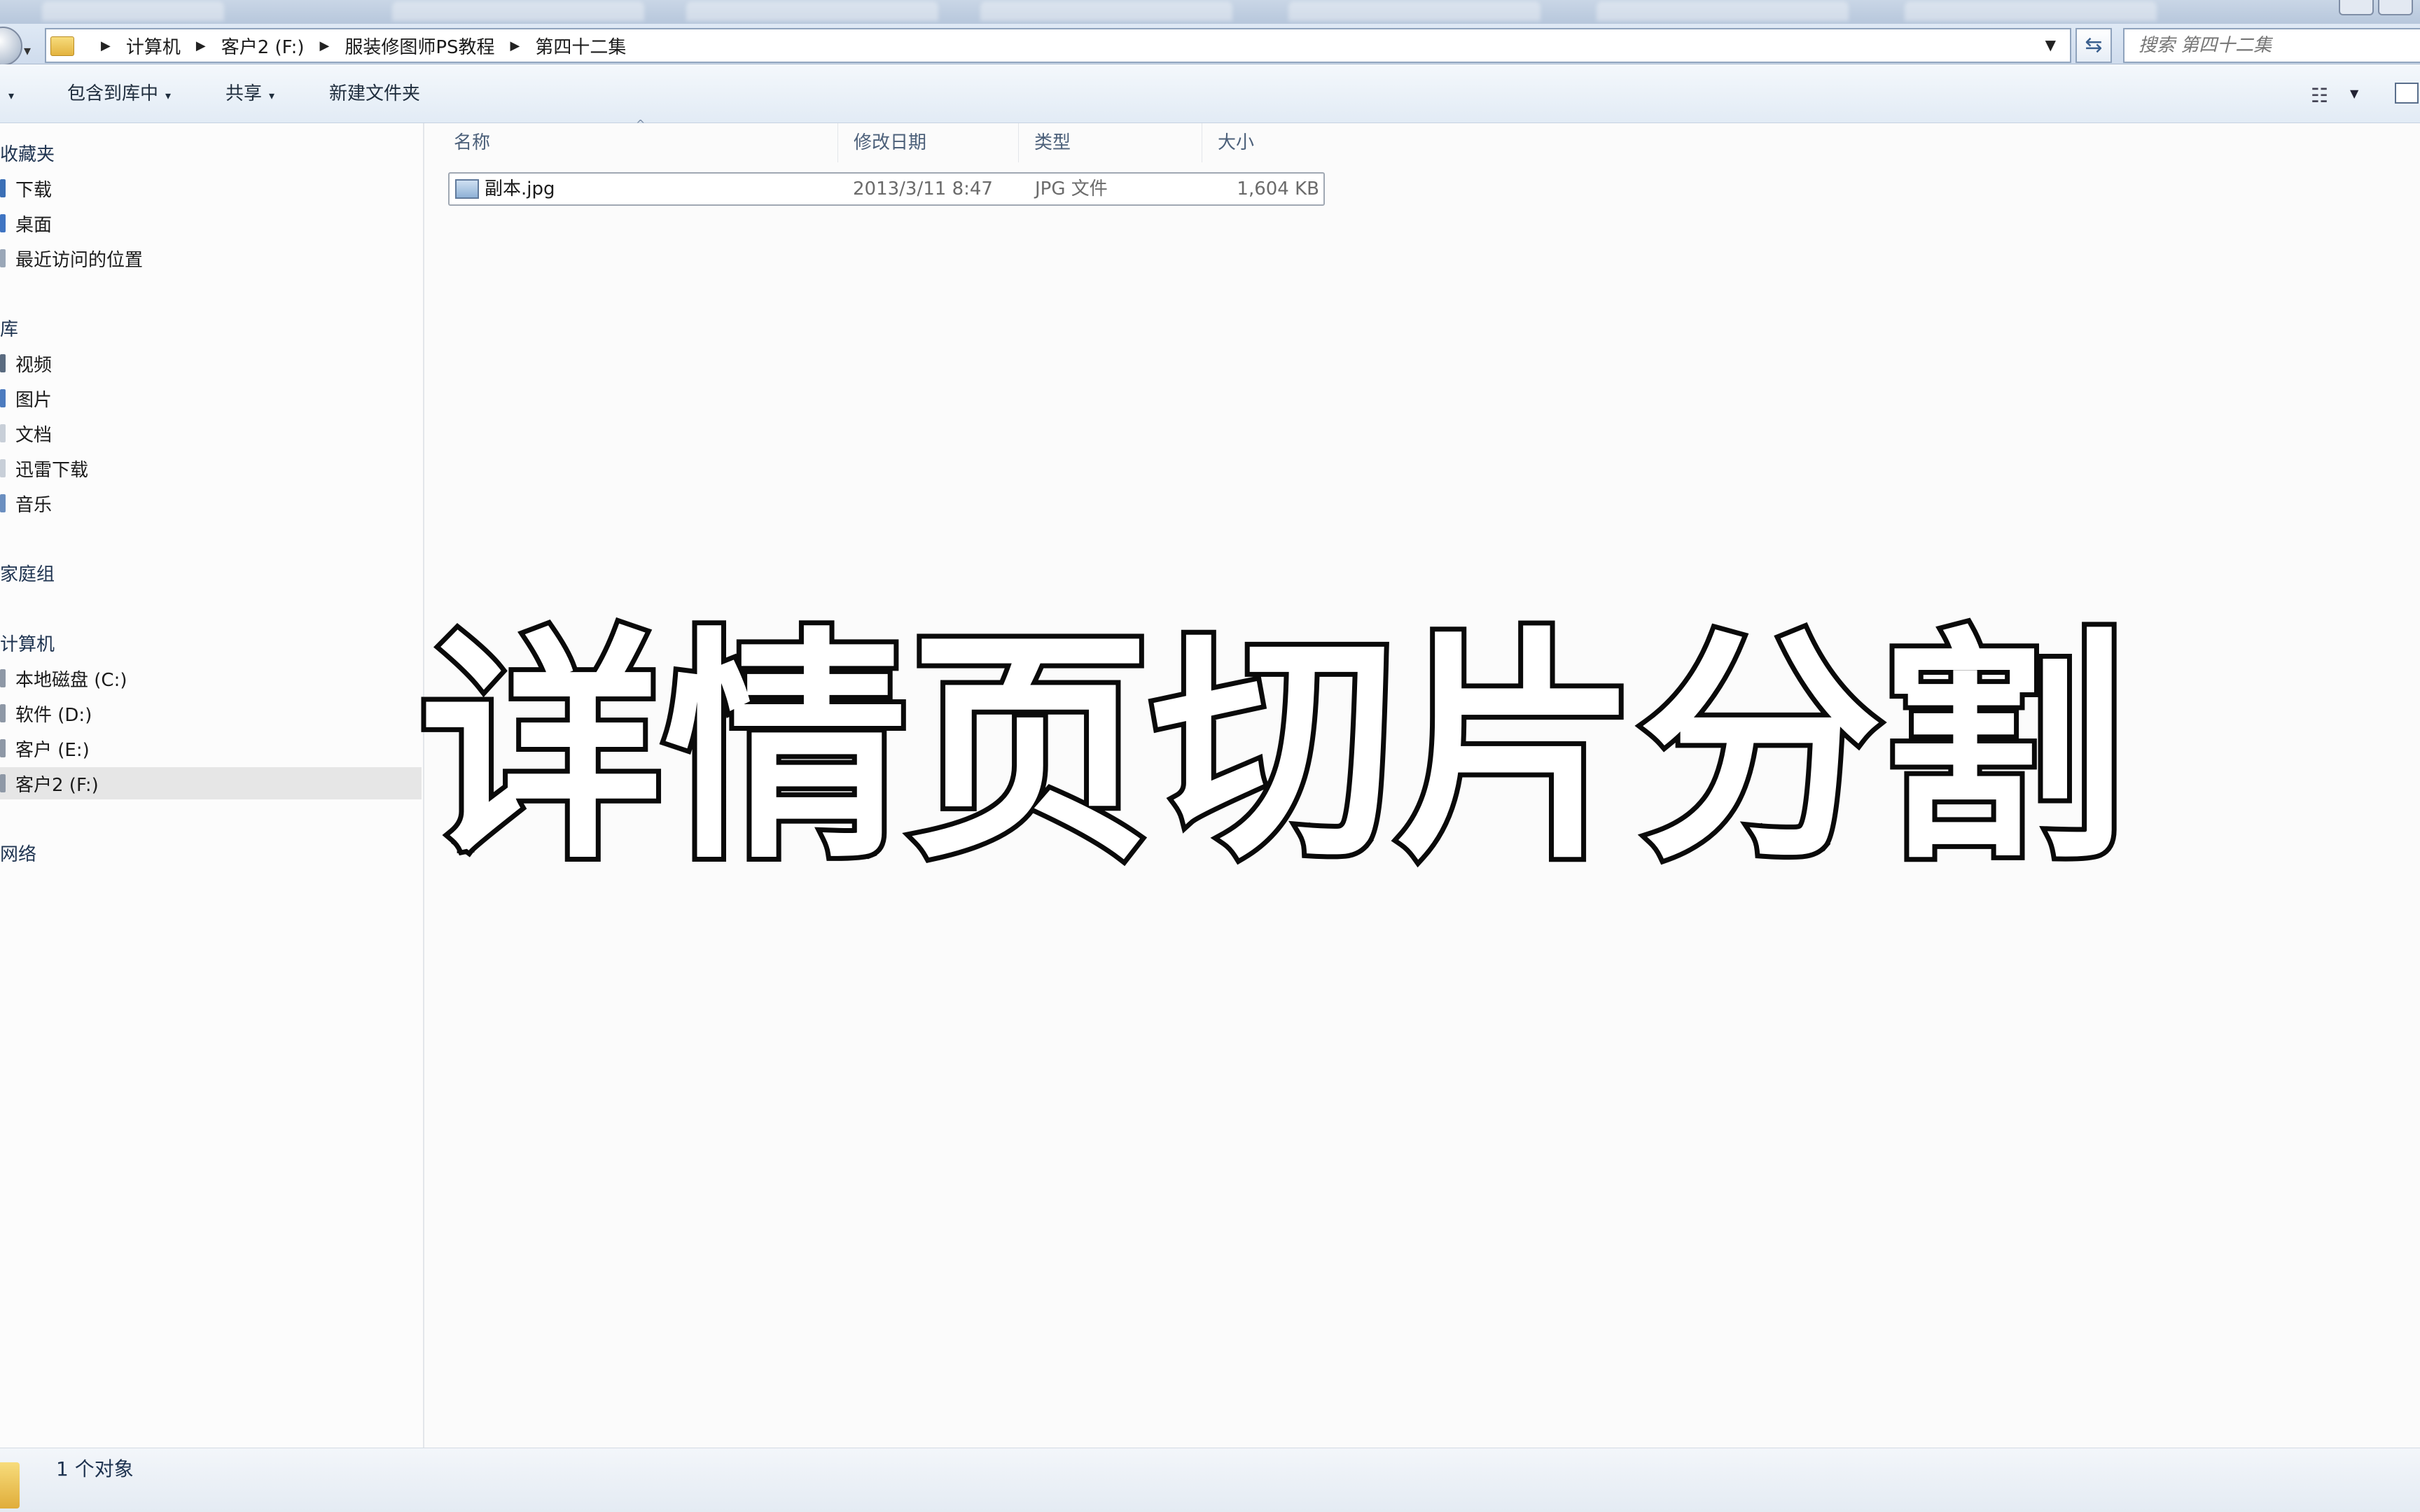  Describe the element at coordinates (153, 46) in the screenshot. I see `breadcrumb-computer: 计算机` at that location.